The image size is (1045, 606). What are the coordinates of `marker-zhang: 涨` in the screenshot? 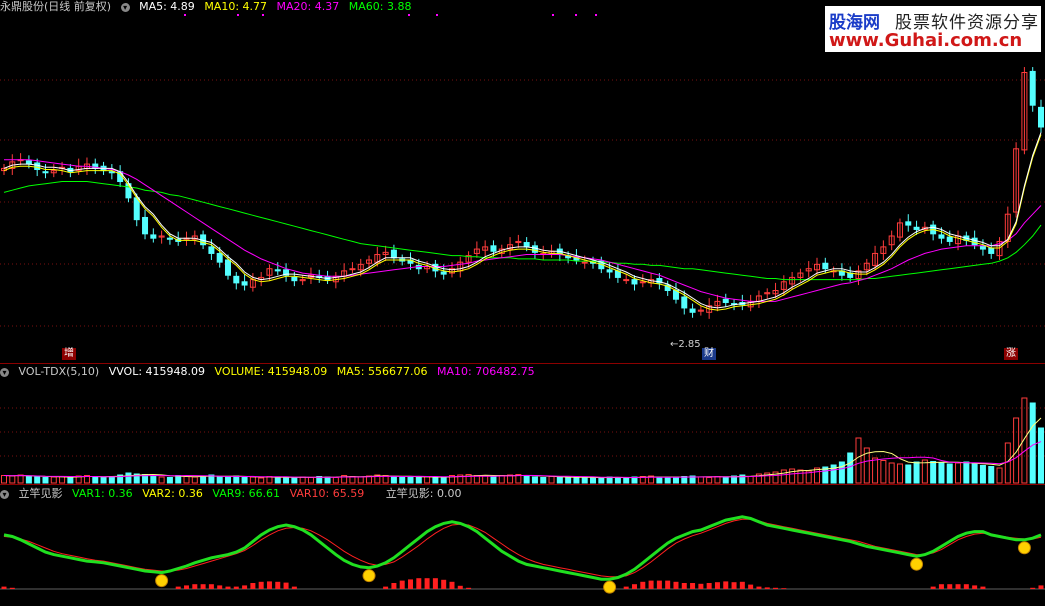 It's located at (1011, 354).